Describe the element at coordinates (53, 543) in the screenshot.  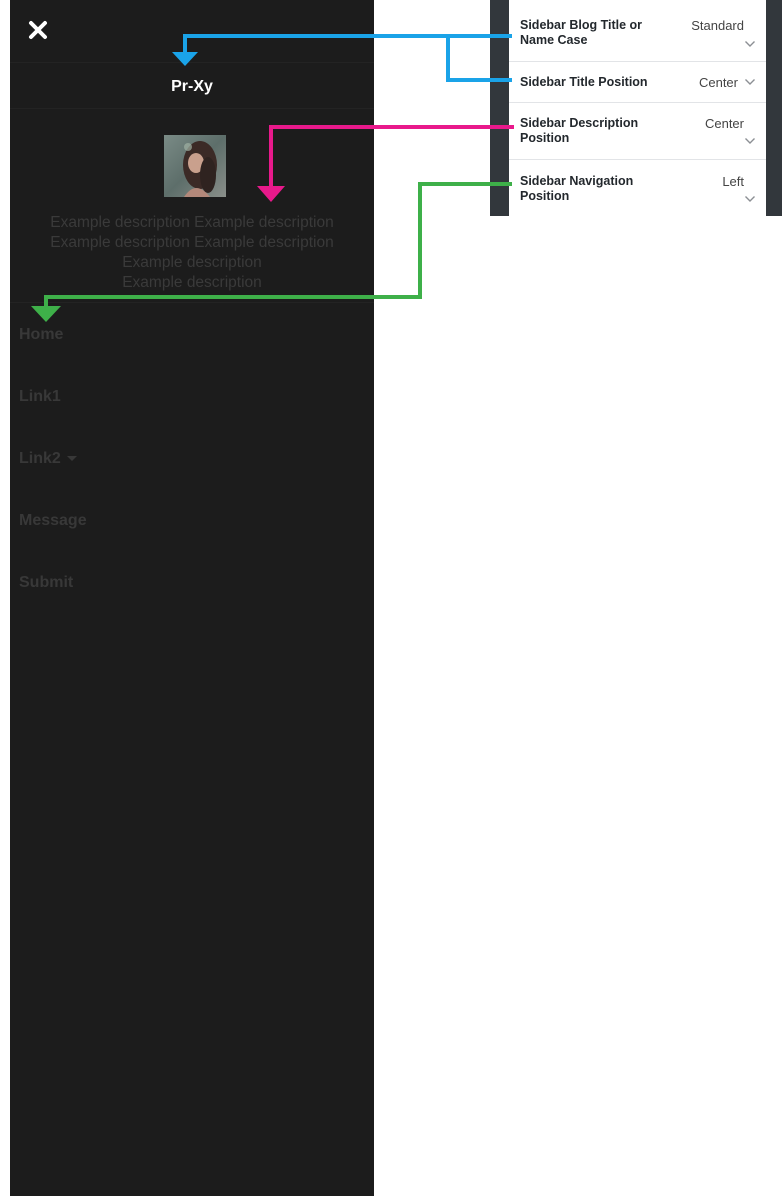
I see `nav-item-message: Message` at that location.